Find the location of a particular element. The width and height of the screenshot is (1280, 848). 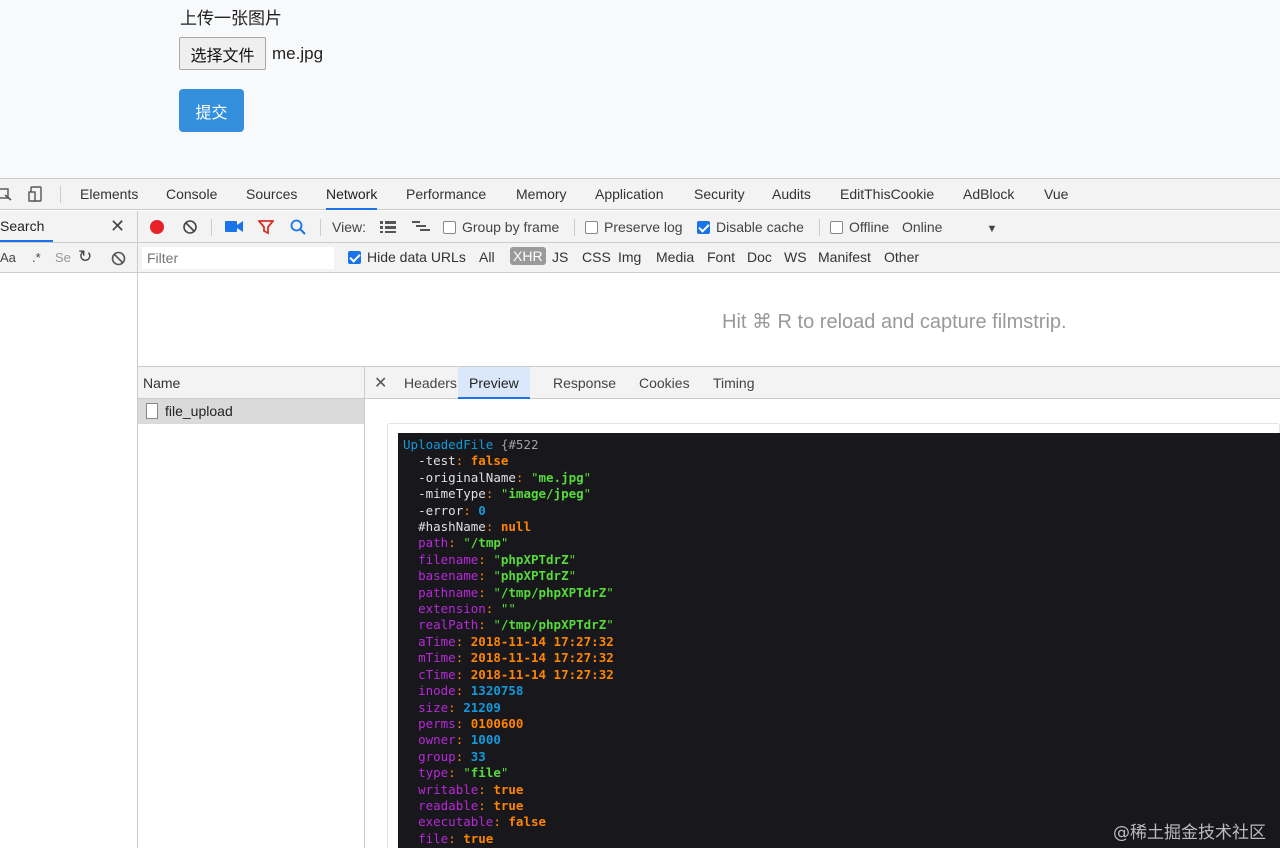

dump-property-type: type: "file" is located at coordinates (463, 773).